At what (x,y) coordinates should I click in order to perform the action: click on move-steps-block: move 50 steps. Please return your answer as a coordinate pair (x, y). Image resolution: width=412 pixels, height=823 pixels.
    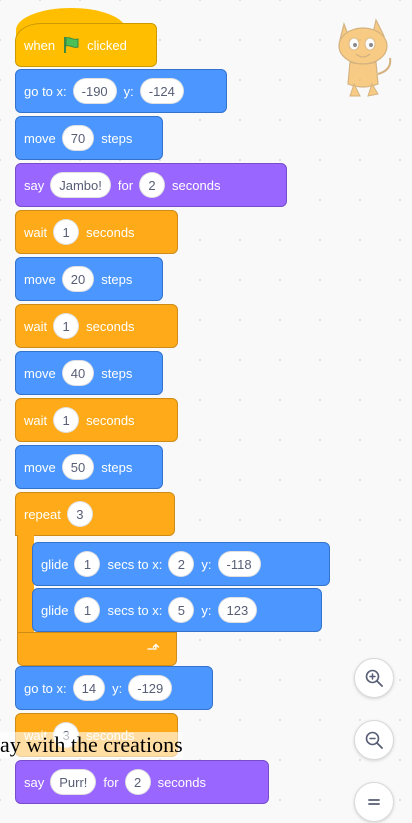
    Looking at the image, I should click on (89, 467).